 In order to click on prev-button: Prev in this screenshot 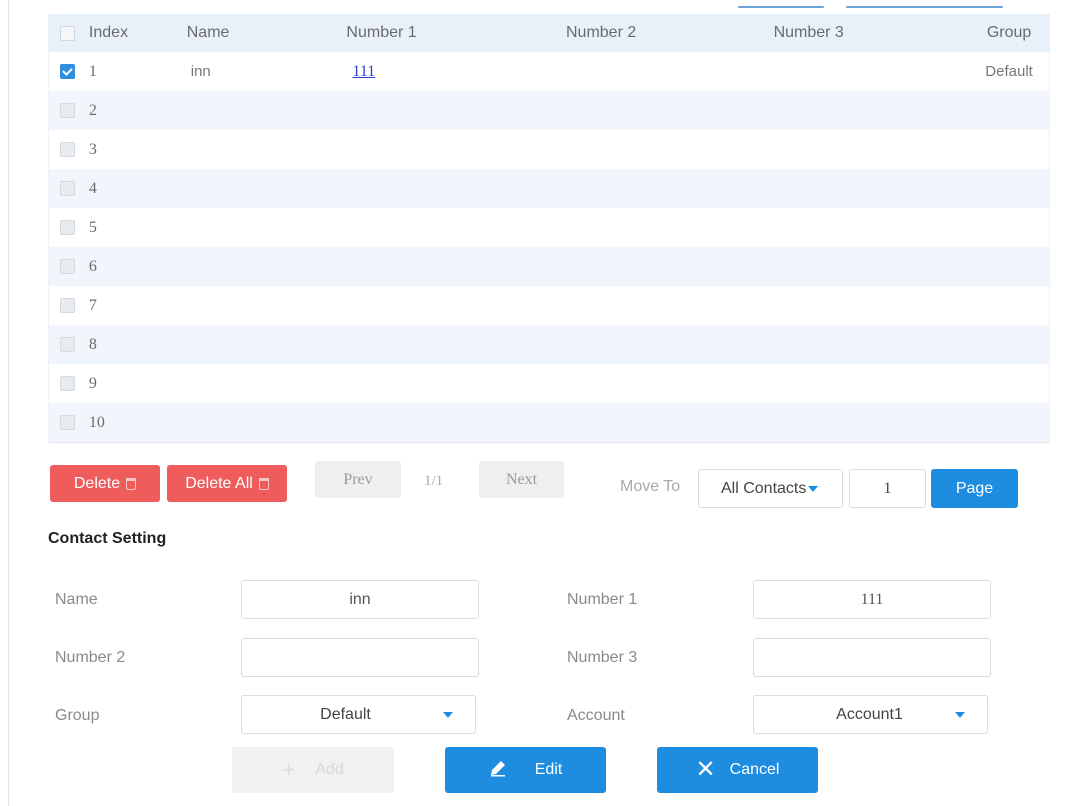, I will do `click(358, 479)`.